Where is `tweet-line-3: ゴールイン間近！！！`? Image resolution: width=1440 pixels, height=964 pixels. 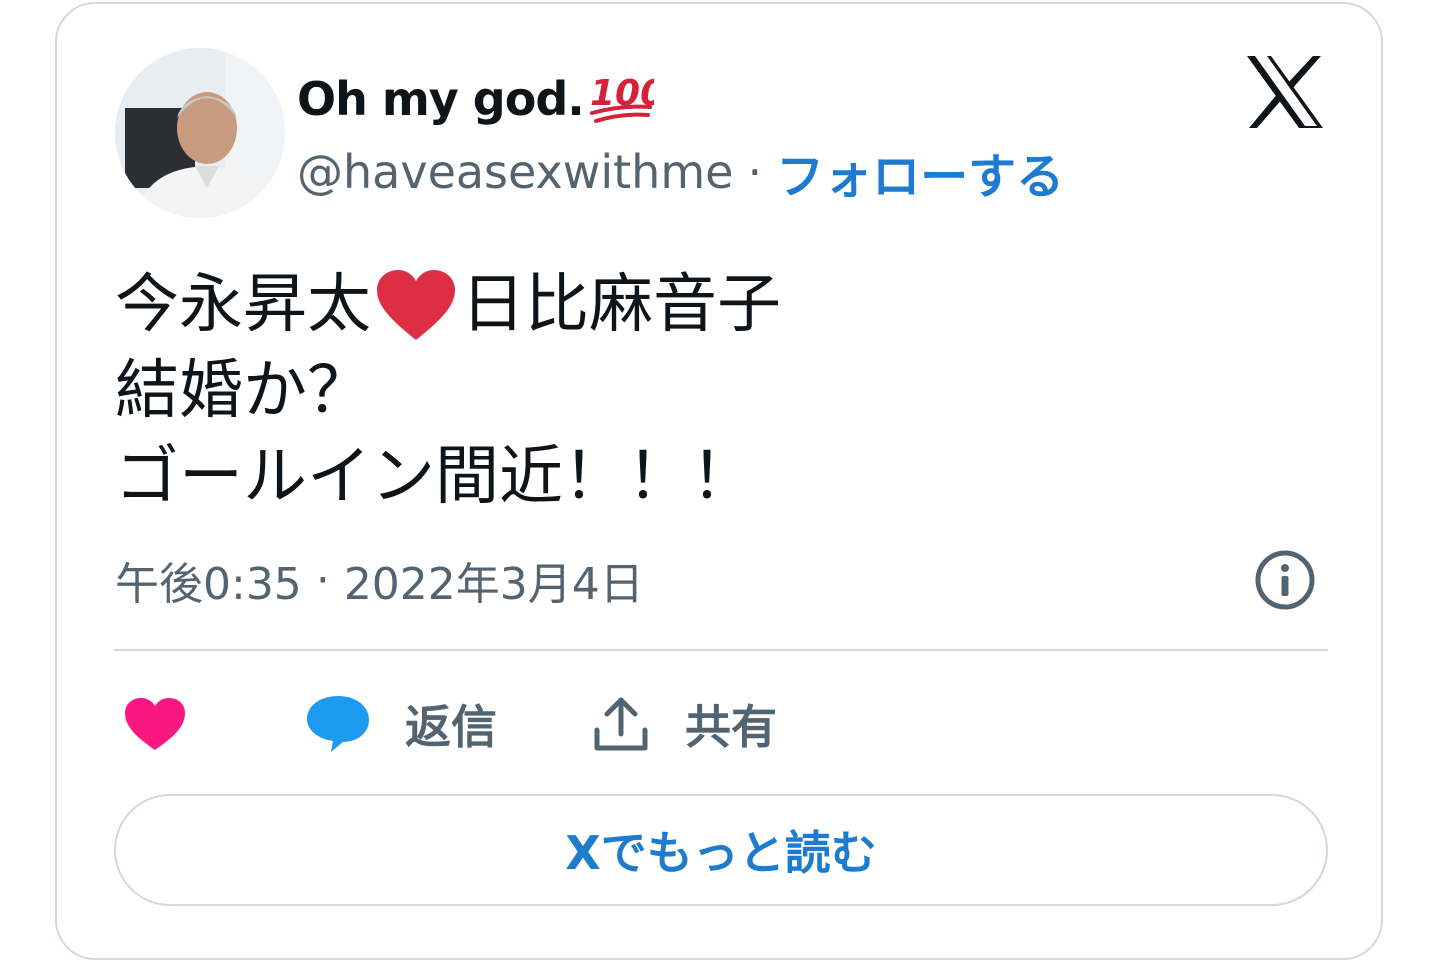
tweet-line-3: ゴールイン間近！！！ is located at coordinates (435, 477).